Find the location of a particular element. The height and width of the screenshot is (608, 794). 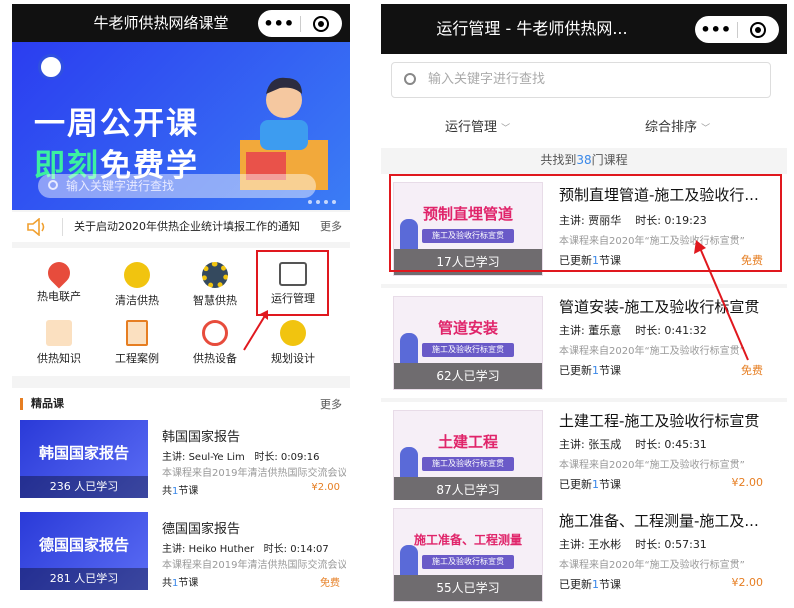

left-title-bar: 牛老师供热网络课堂 ••• is located at coordinates (181, 23).